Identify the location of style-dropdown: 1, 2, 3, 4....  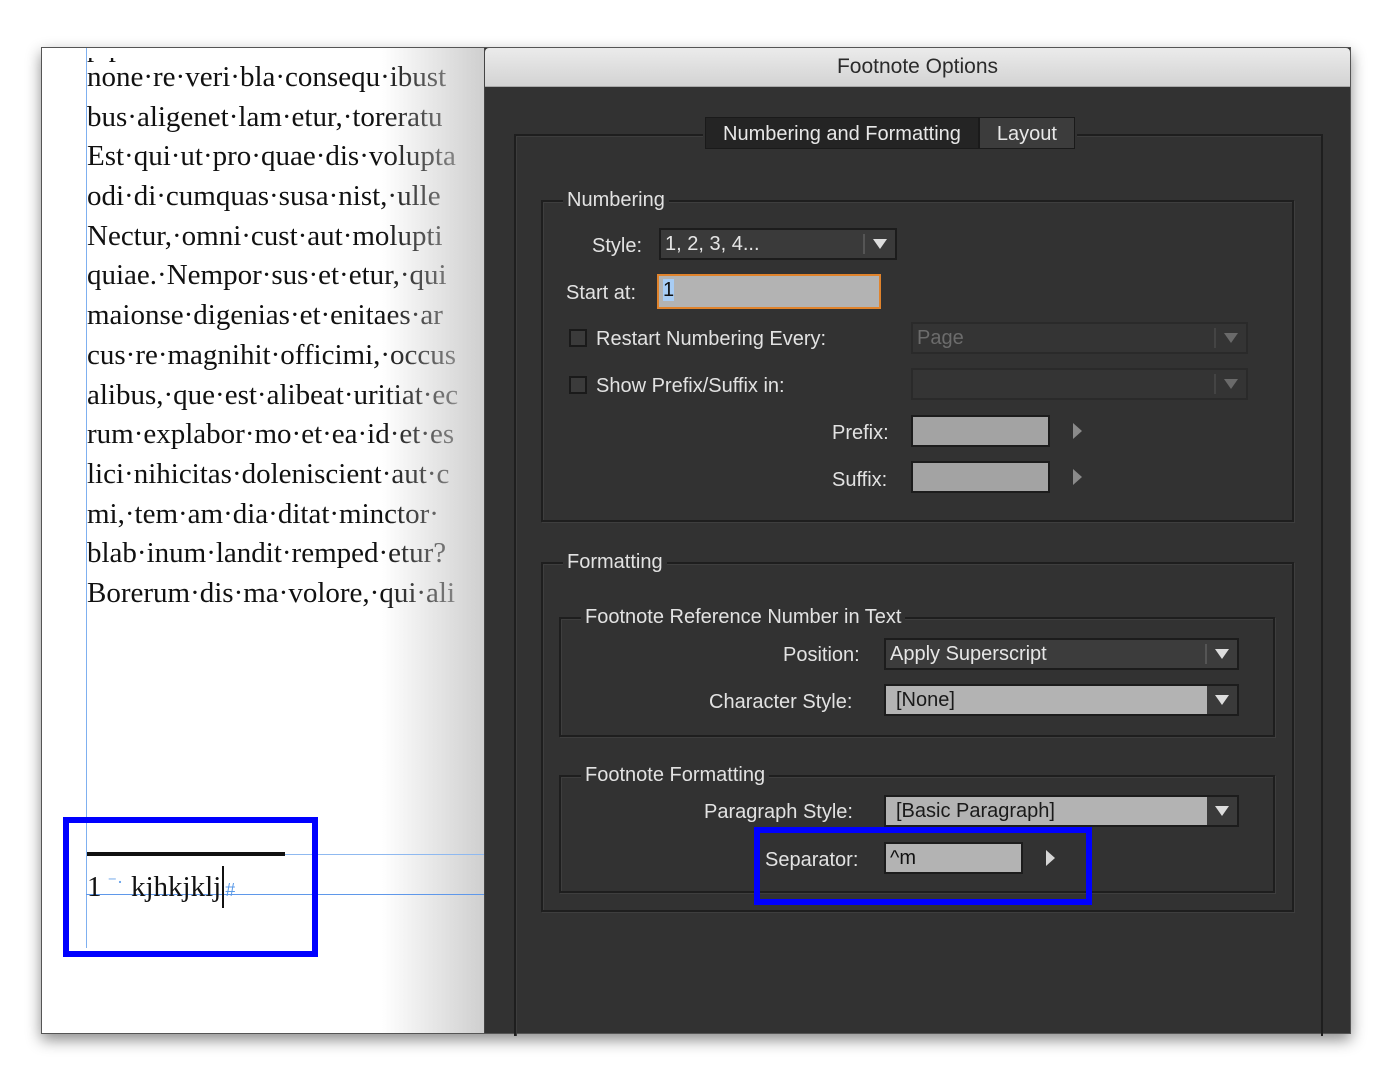
(778, 244).